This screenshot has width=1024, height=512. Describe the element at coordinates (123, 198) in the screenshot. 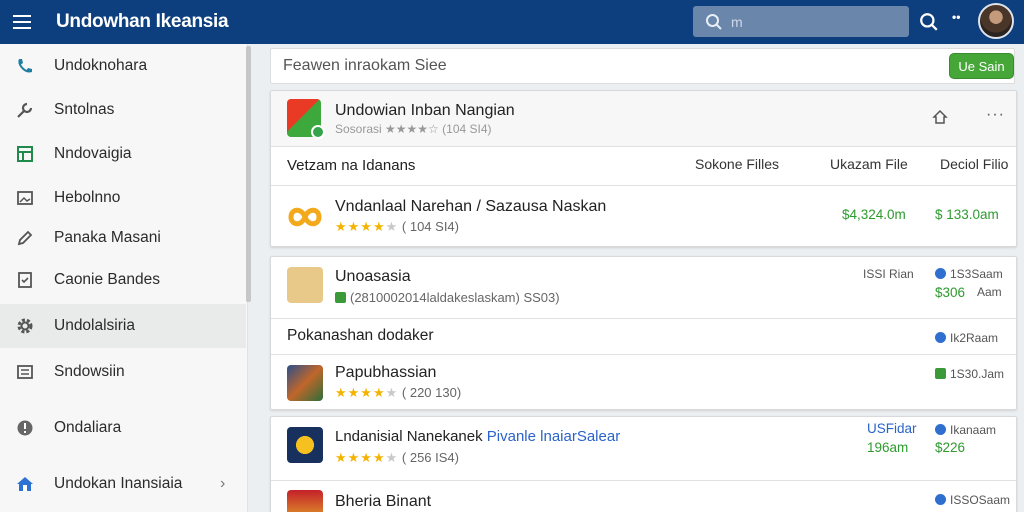

I see `sidebar-item-4: Hebolnno` at that location.